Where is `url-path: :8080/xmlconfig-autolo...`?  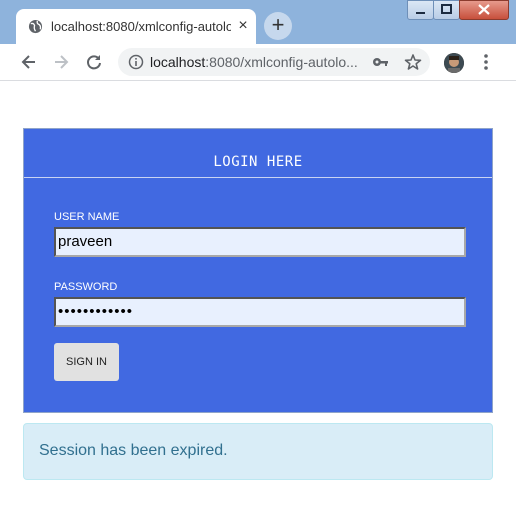
url-path: :8080/xmlconfig-autolo... is located at coordinates (281, 62).